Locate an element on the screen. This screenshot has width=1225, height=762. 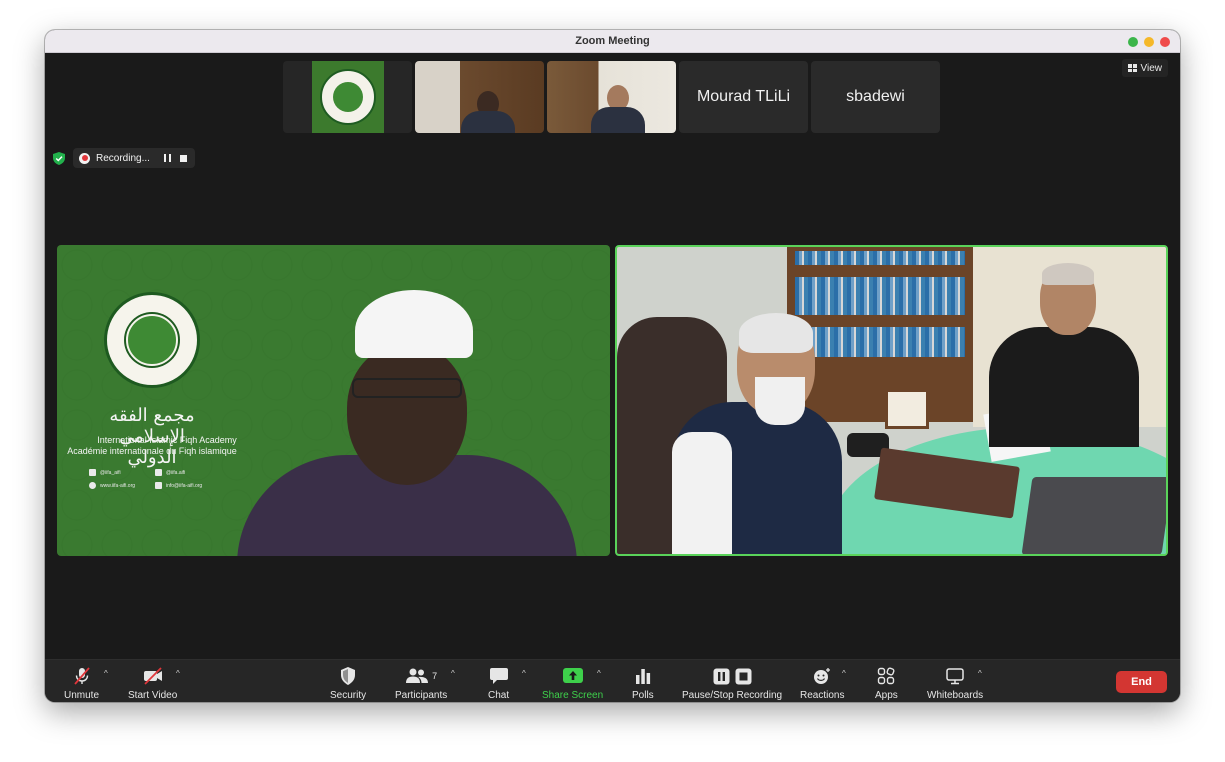
pause-recording-icon is located at coordinates (167, 158).